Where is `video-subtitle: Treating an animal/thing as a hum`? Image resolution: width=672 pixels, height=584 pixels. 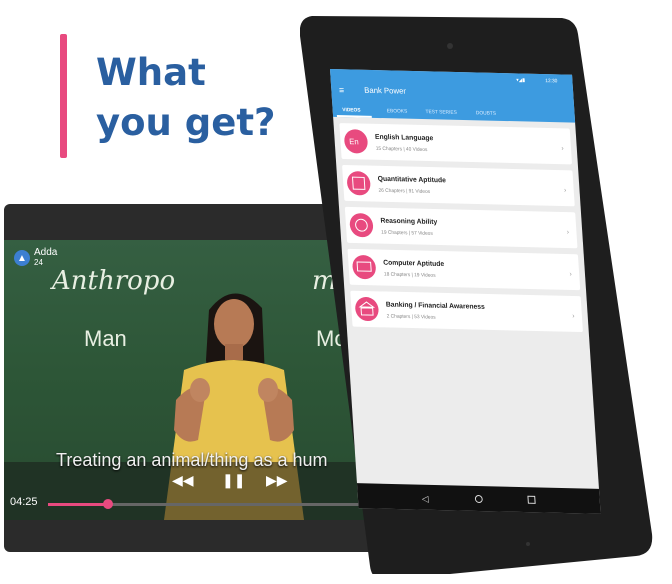 video-subtitle: Treating an animal/thing as a hum is located at coordinates (192, 460).